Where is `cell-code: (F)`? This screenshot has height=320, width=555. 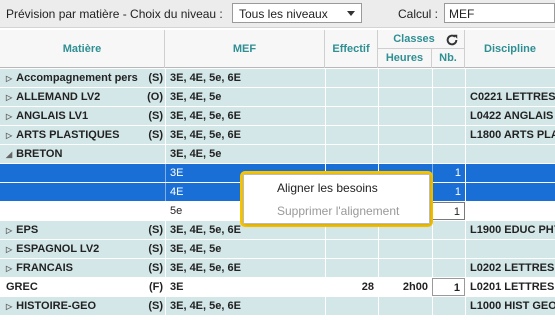 cell-code: (F) is located at coordinates (155, 287).